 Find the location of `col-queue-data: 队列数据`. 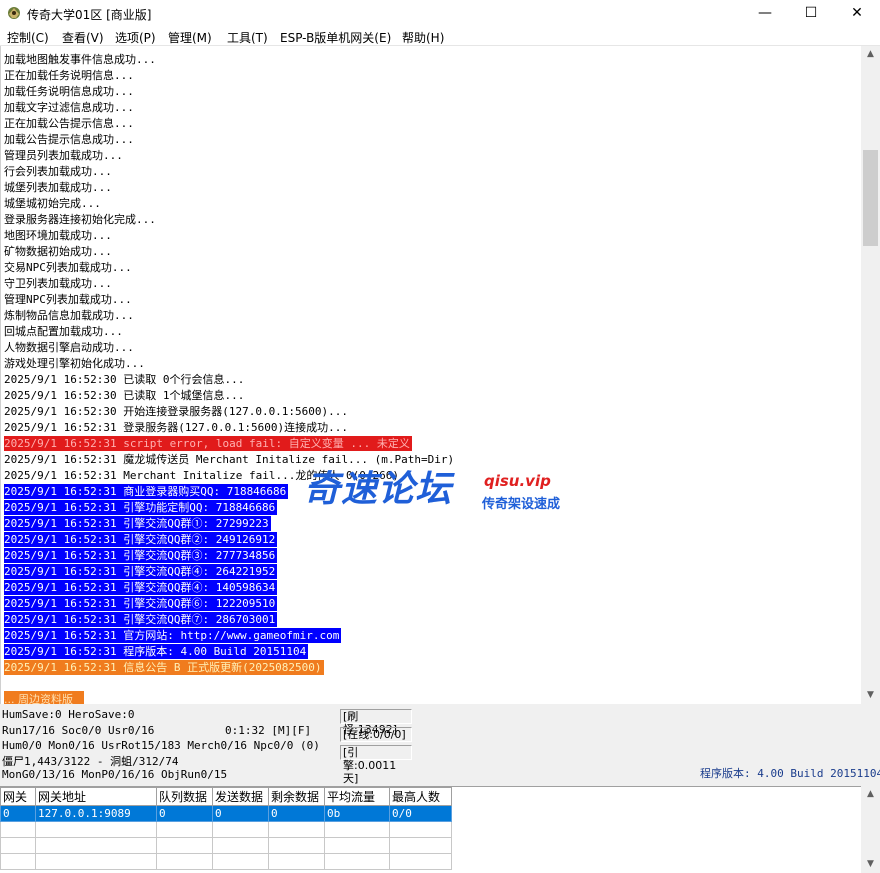

col-queue-data: 队列数据 is located at coordinates (184, 796).